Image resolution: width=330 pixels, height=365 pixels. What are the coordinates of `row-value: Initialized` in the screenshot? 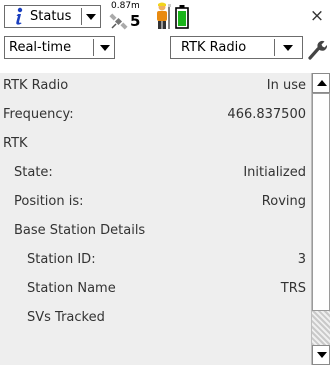 It's located at (274, 172).